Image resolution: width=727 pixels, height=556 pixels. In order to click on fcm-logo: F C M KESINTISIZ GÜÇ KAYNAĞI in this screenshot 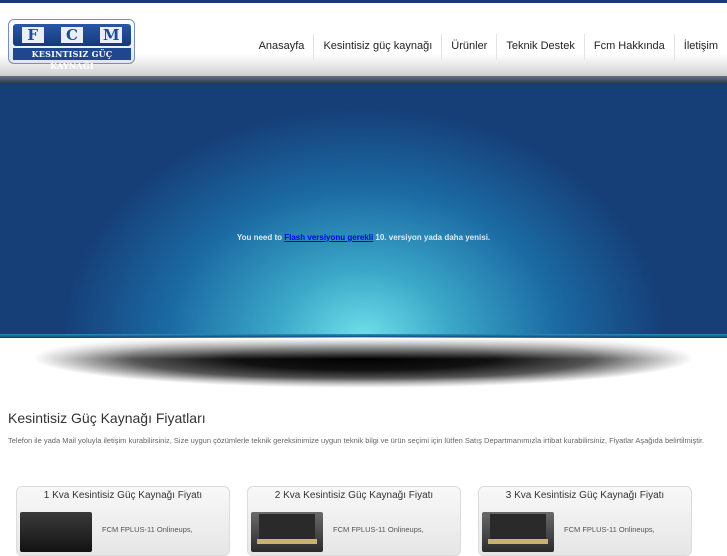, I will do `click(71, 45)`.